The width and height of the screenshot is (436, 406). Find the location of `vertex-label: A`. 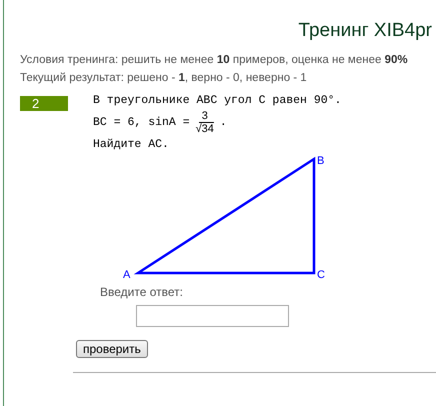

vertex-label: A is located at coordinates (126, 275).